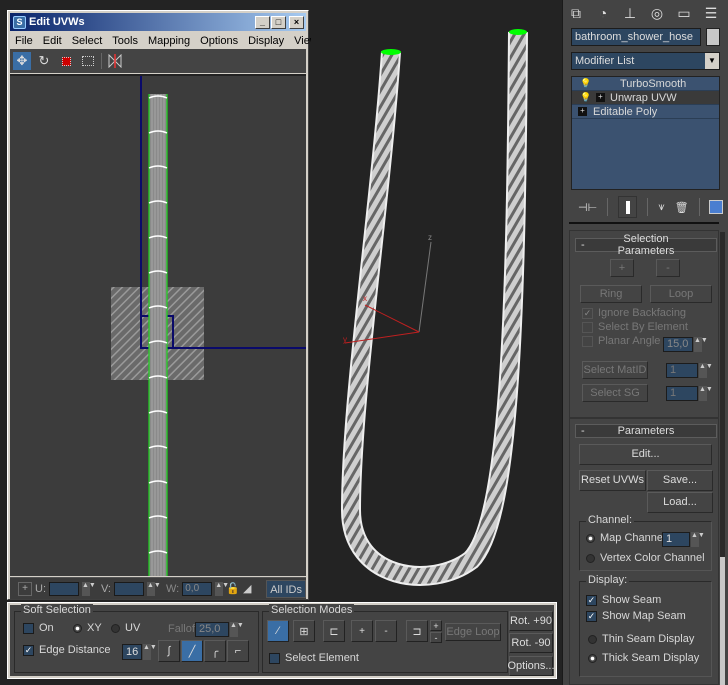 The height and width of the screenshot is (685, 728). Describe the element at coordinates (627, 538) in the screenshot. I see `map-channel-radio: Map Channel:` at that location.